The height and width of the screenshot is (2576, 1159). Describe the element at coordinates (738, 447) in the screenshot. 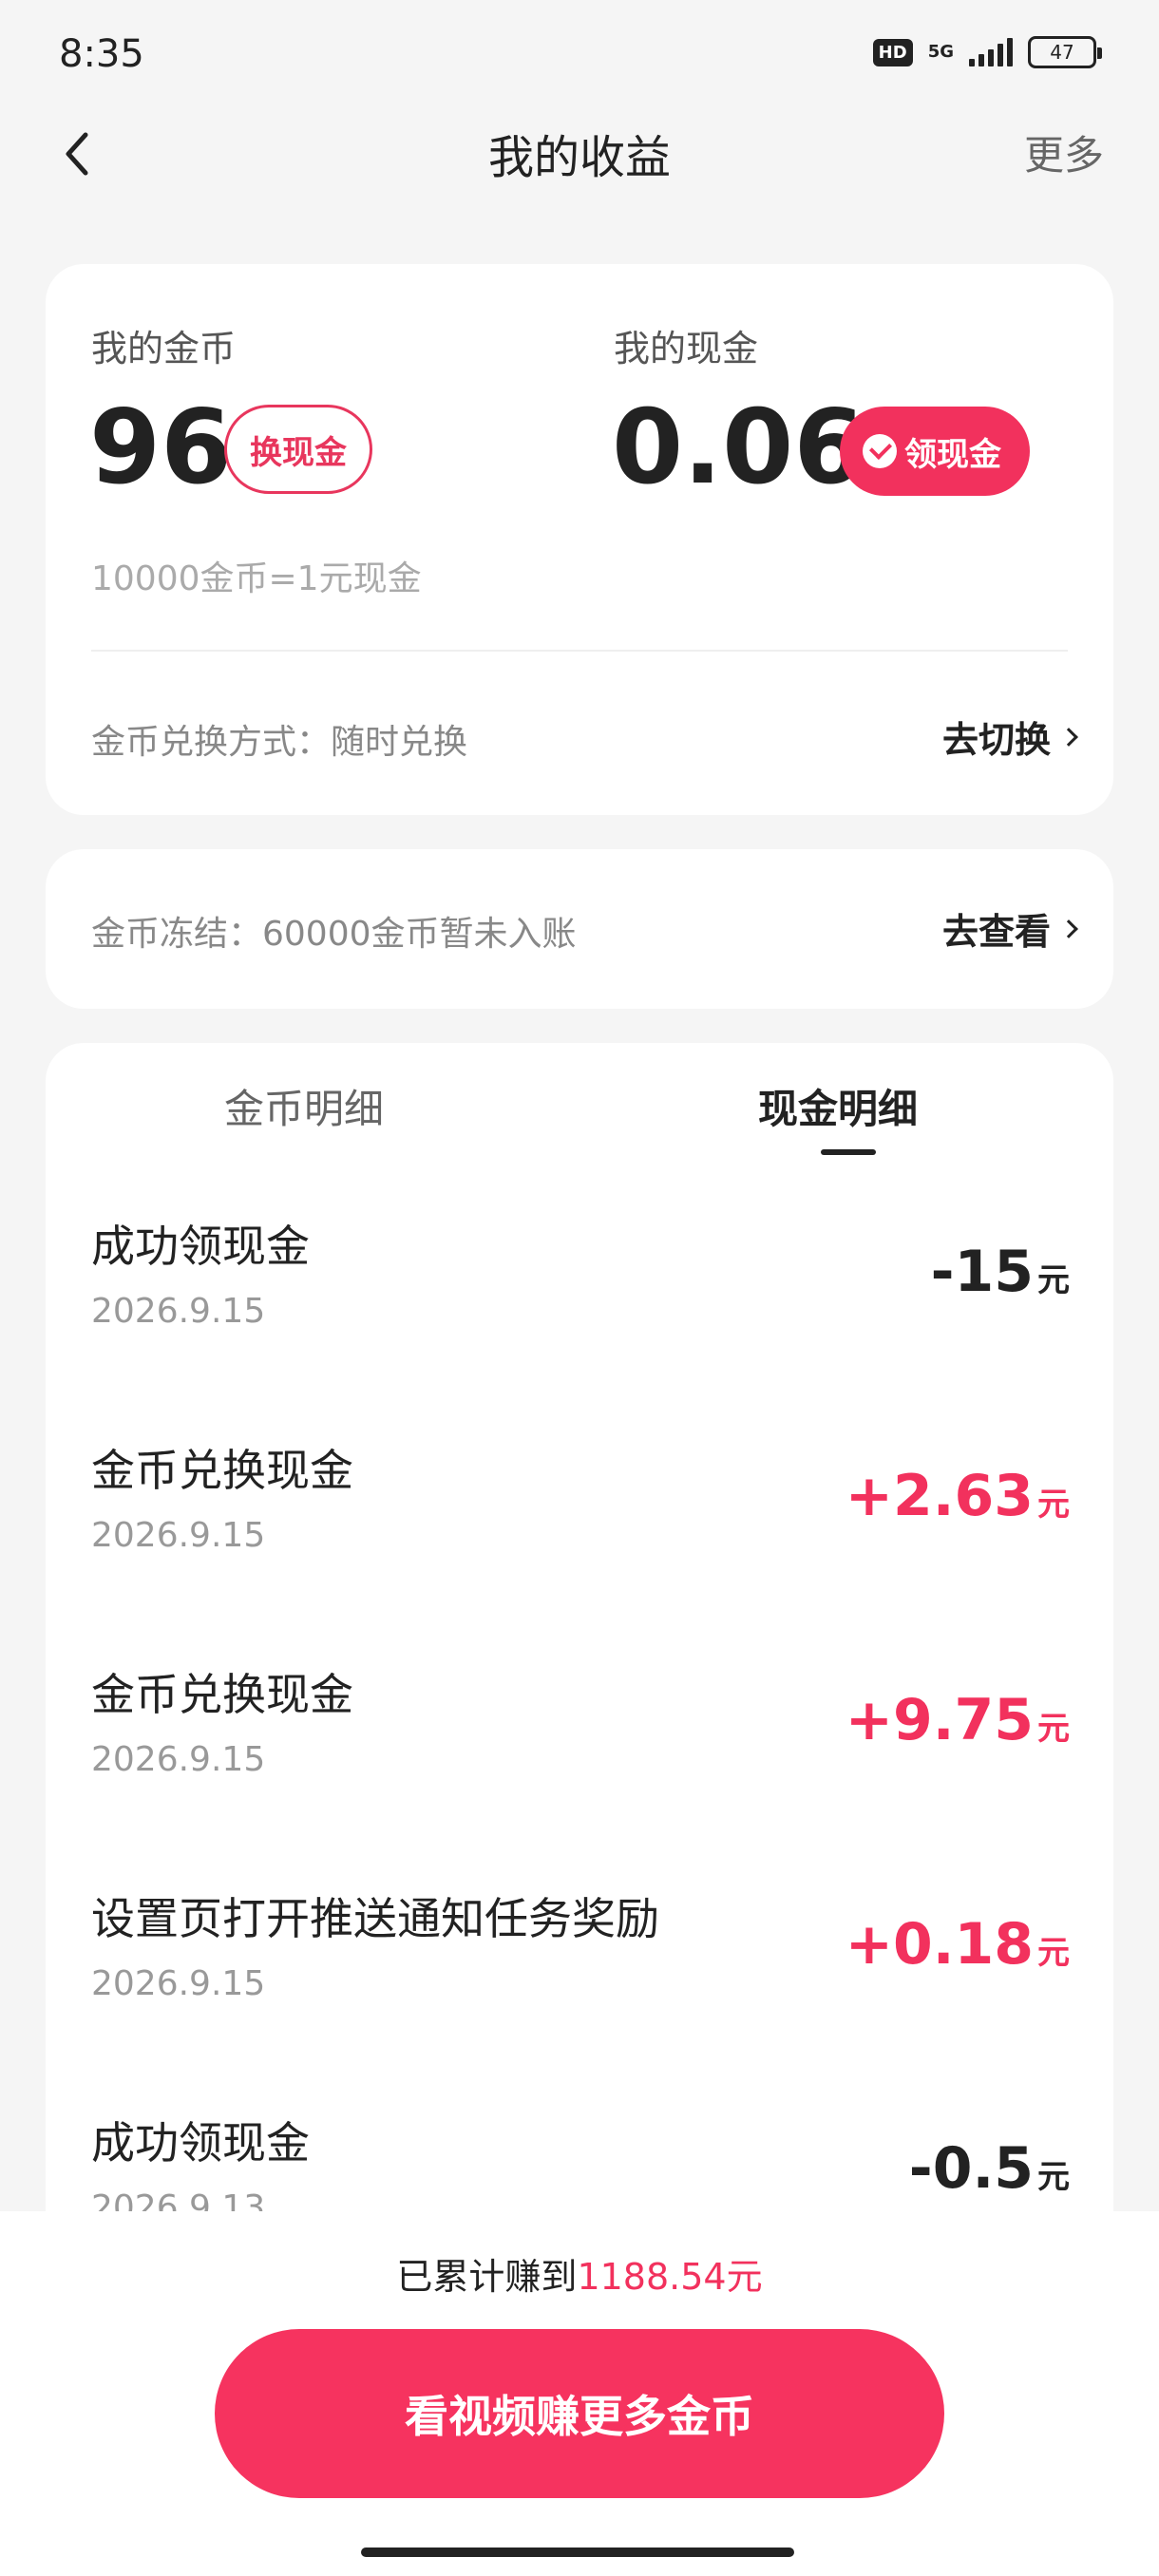

I see `cash-value: 0.06` at that location.